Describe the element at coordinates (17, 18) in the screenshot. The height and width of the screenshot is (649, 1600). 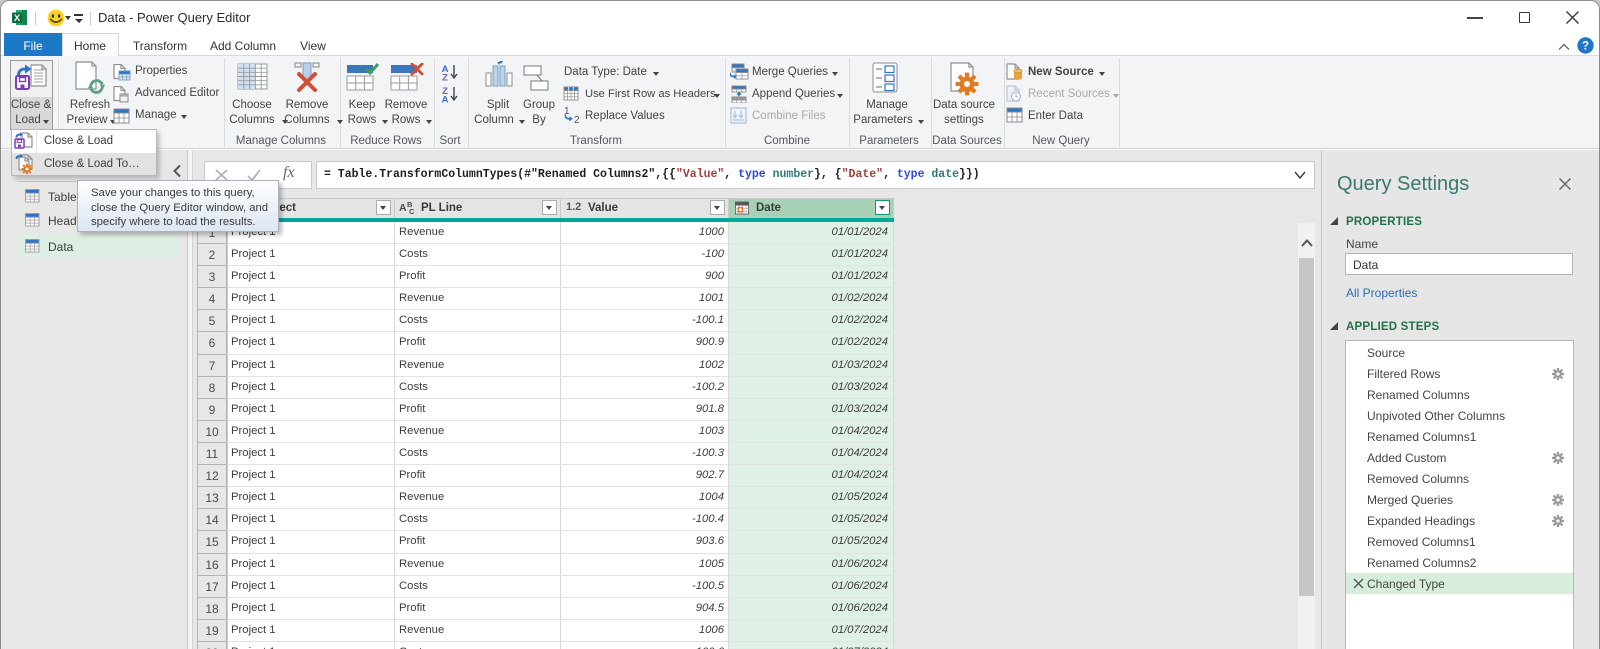
I see `svg-text: X` at that location.